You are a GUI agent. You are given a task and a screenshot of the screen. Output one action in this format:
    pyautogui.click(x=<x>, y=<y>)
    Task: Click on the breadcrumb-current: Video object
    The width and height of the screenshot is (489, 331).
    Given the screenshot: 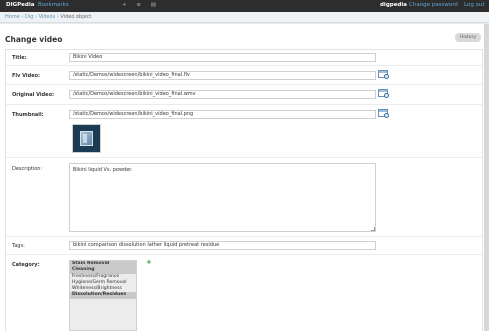 What is the action you would take?
    pyautogui.click(x=76, y=17)
    